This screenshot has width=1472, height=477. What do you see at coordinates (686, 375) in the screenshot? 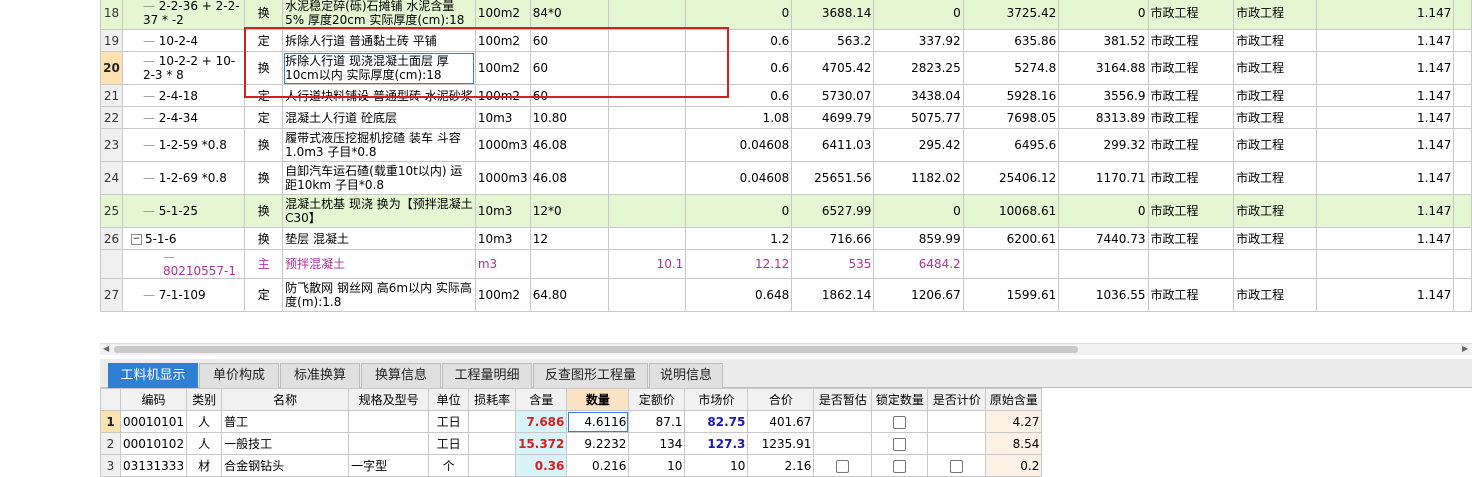
I see `tab-description: 说明信息` at bounding box center [686, 375].